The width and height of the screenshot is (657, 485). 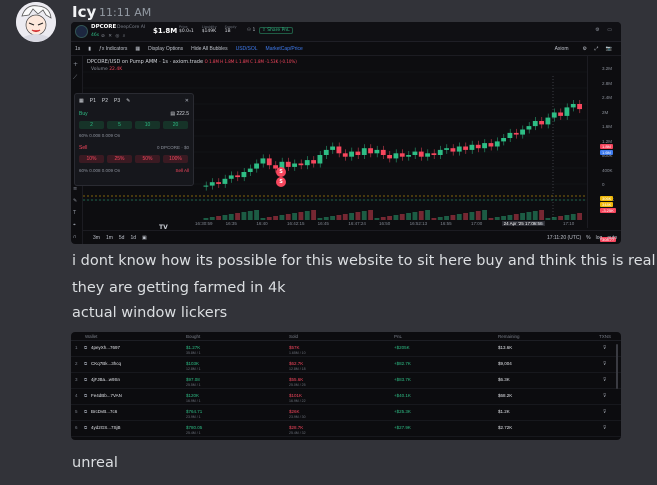 What do you see at coordinates (175, 159) in the screenshot?
I see `sell-amount-button: 100%` at bounding box center [175, 159].